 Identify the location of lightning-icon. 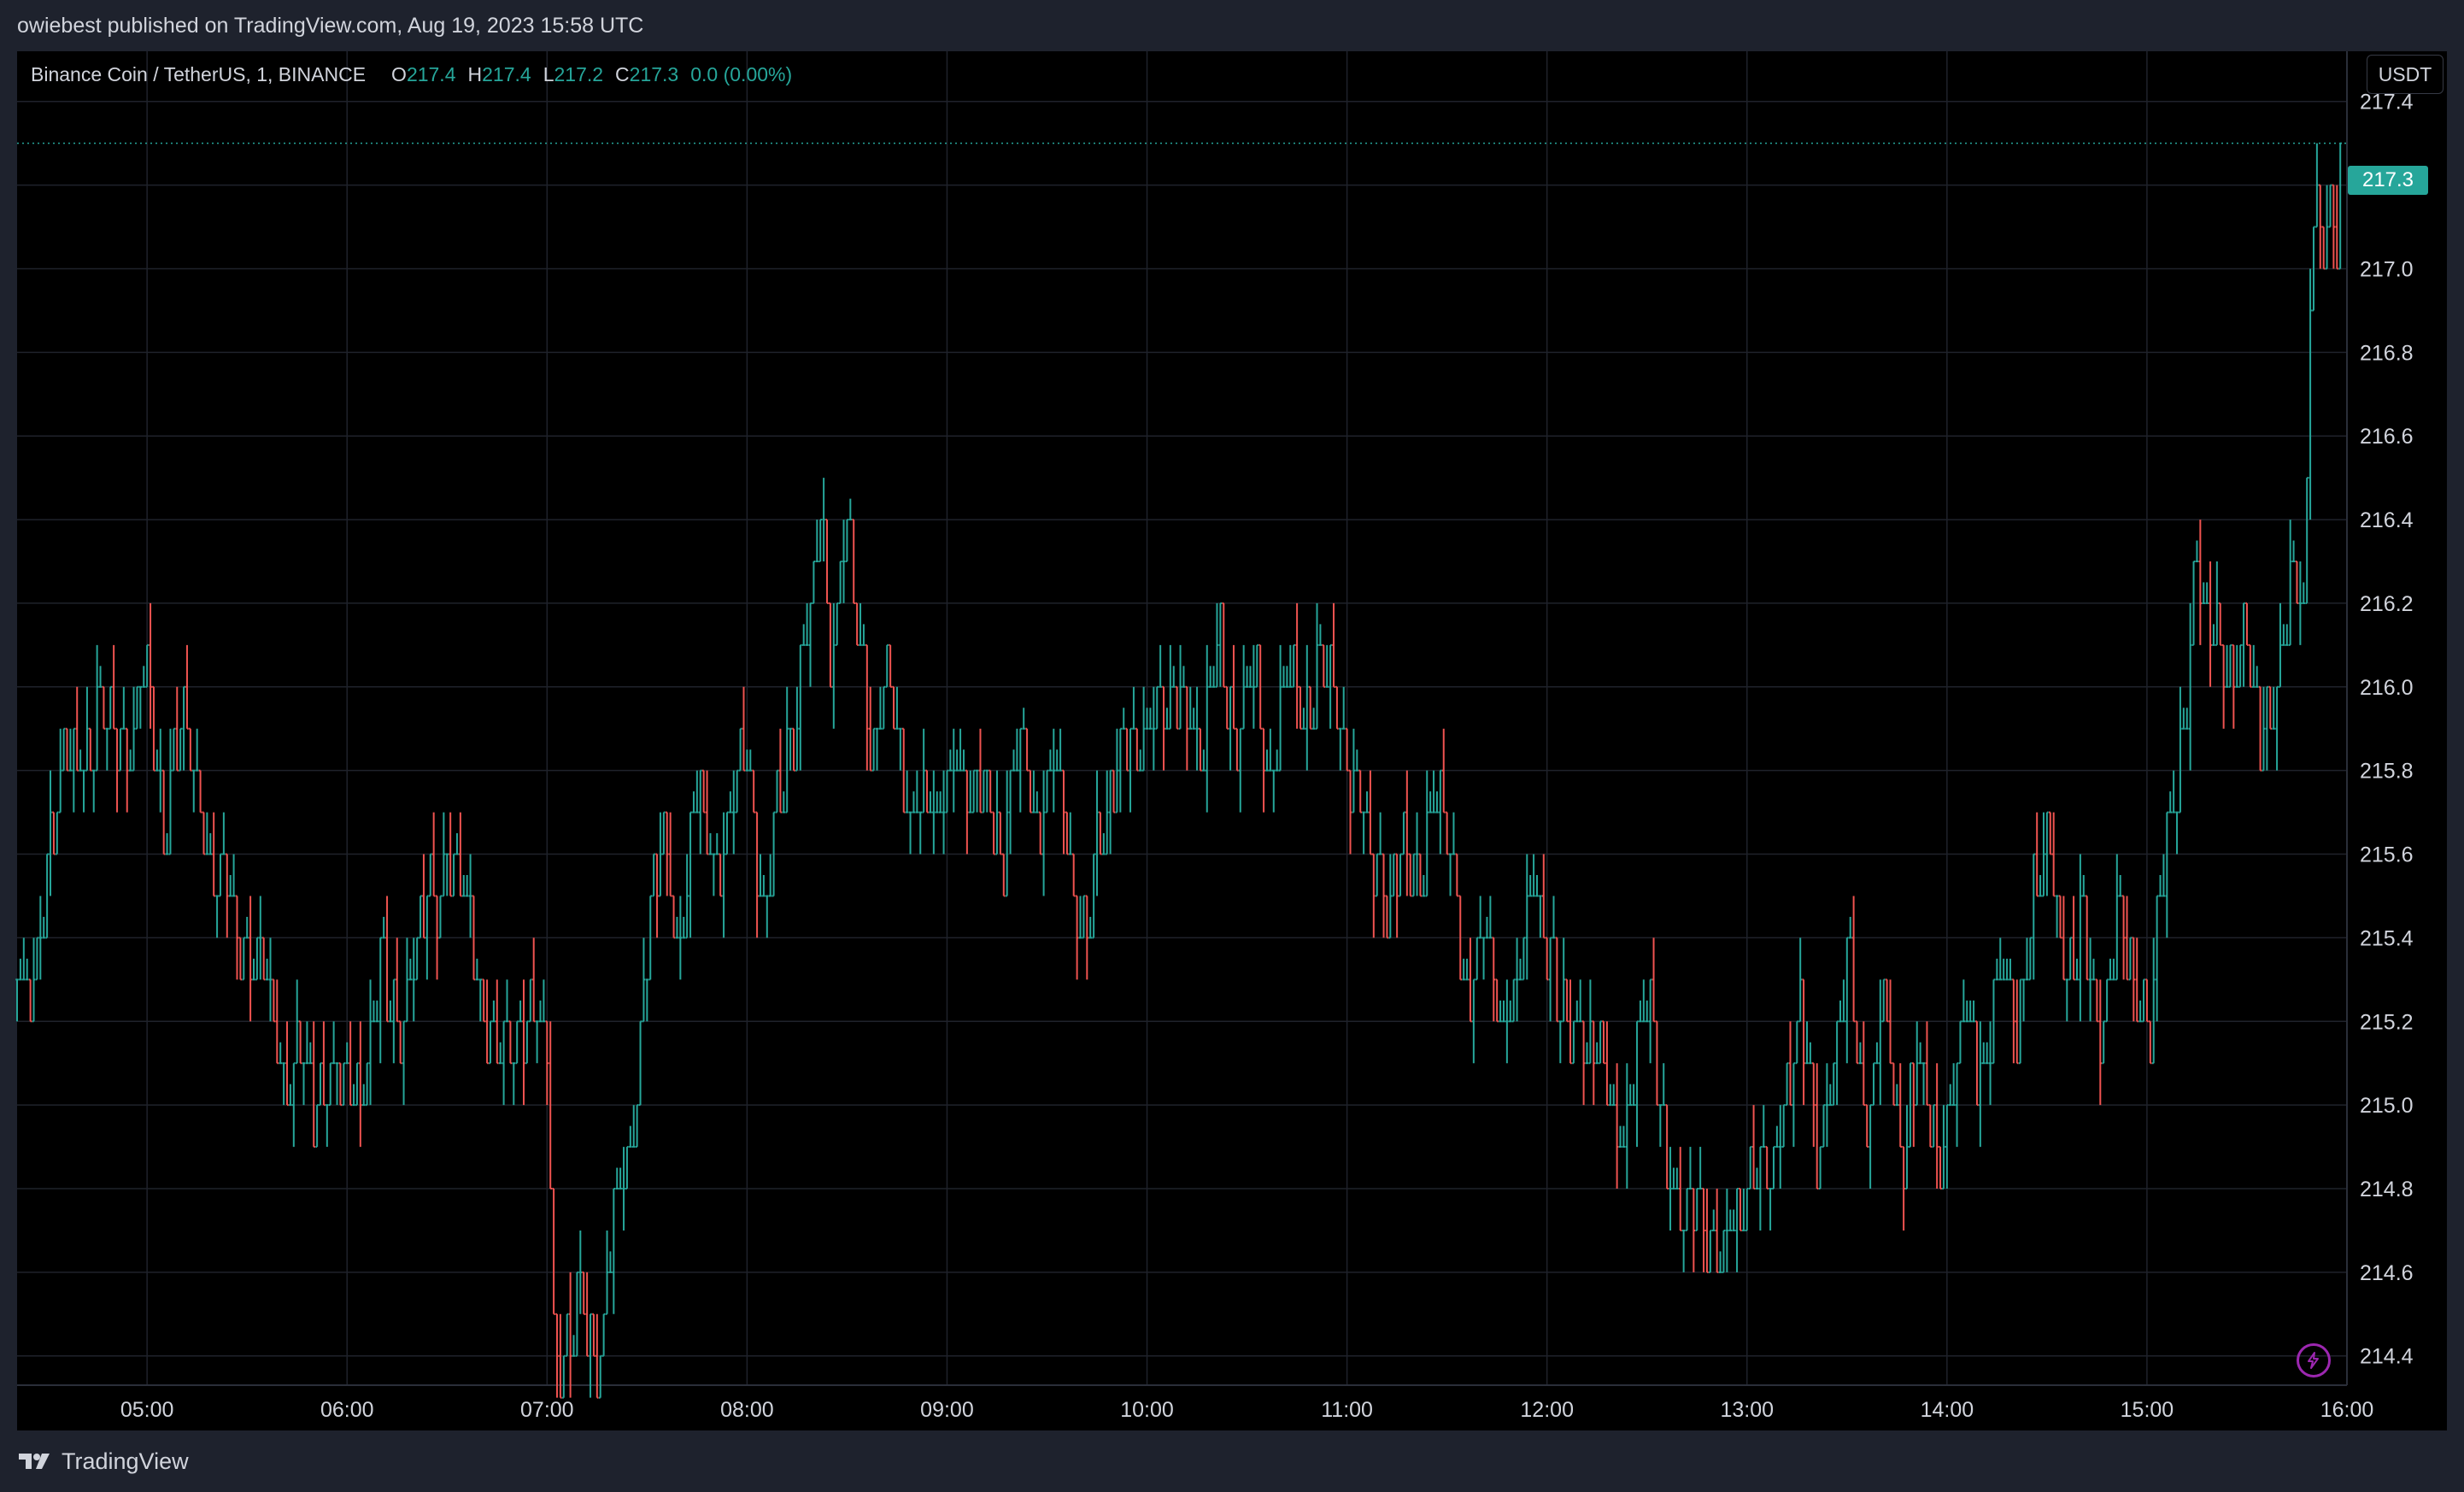
(2314, 1360).